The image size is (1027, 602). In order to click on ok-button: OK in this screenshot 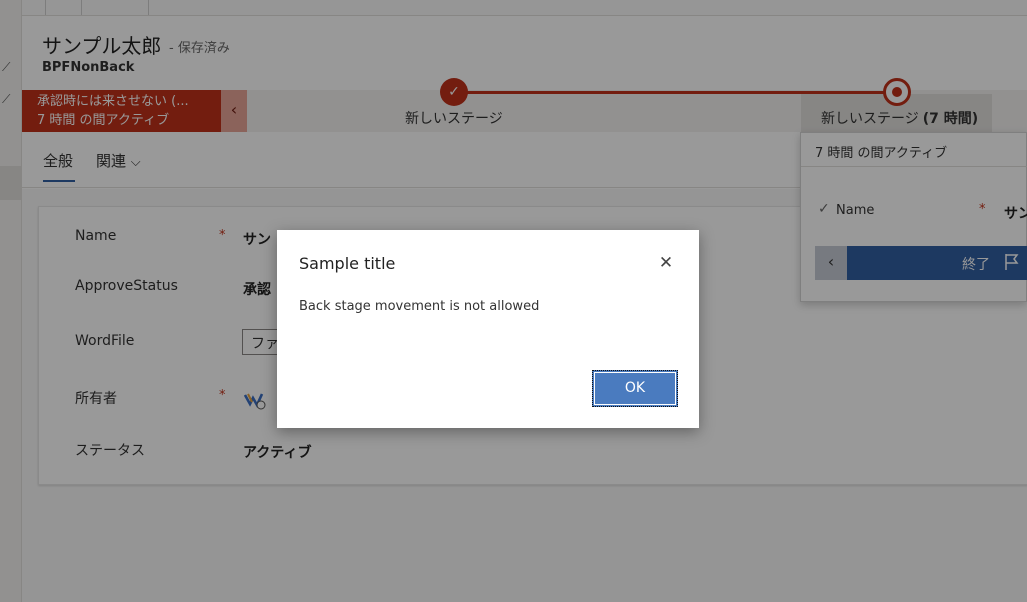, I will do `click(635, 388)`.